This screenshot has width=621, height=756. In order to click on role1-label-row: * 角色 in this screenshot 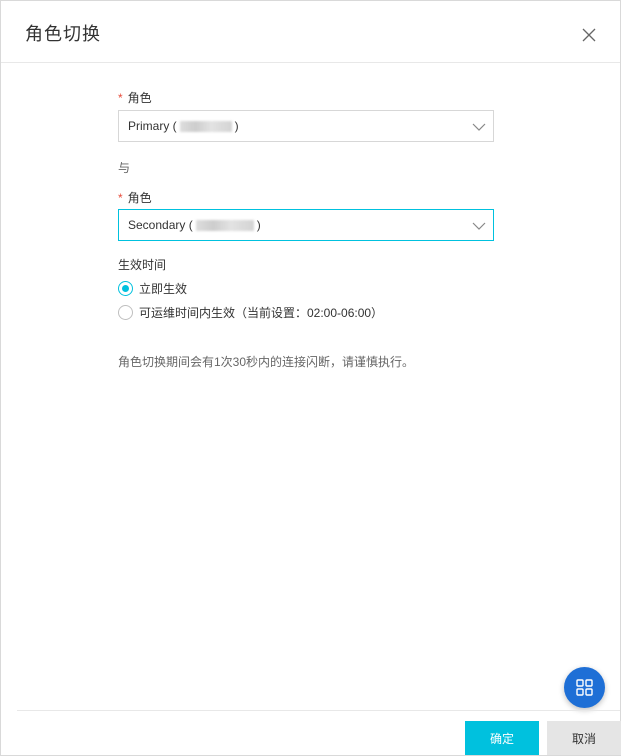, I will do `click(135, 97)`.